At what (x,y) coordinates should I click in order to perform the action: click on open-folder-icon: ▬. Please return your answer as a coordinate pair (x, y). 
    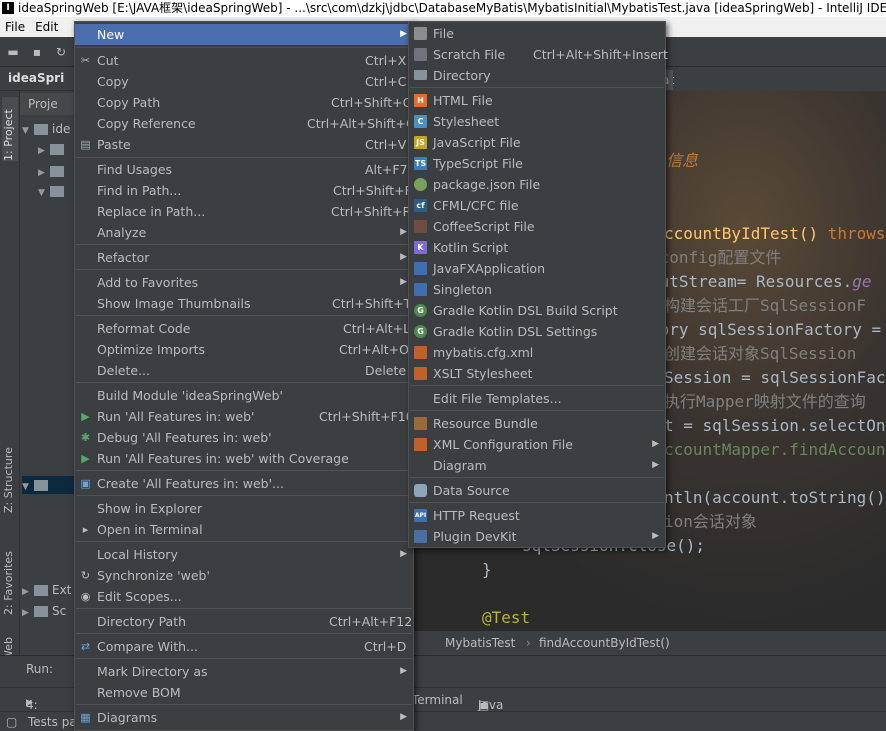
    Looking at the image, I should click on (13, 52).